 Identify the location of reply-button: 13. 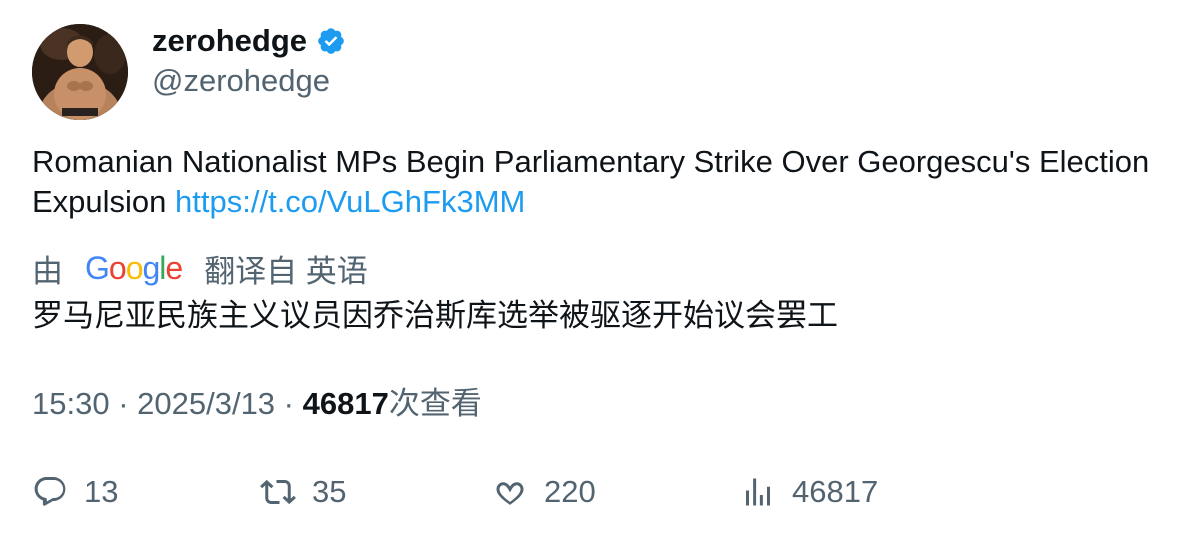
(75, 492).